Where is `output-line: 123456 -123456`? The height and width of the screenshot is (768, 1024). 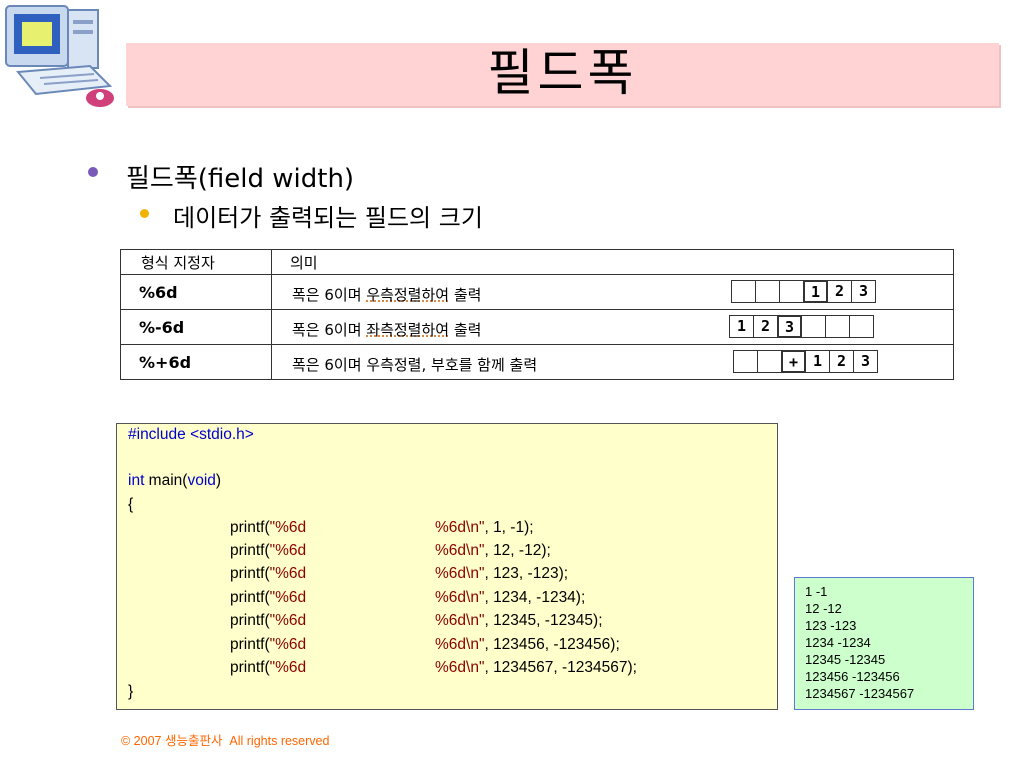 output-line: 123456 -123456 is located at coordinates (852, 676).